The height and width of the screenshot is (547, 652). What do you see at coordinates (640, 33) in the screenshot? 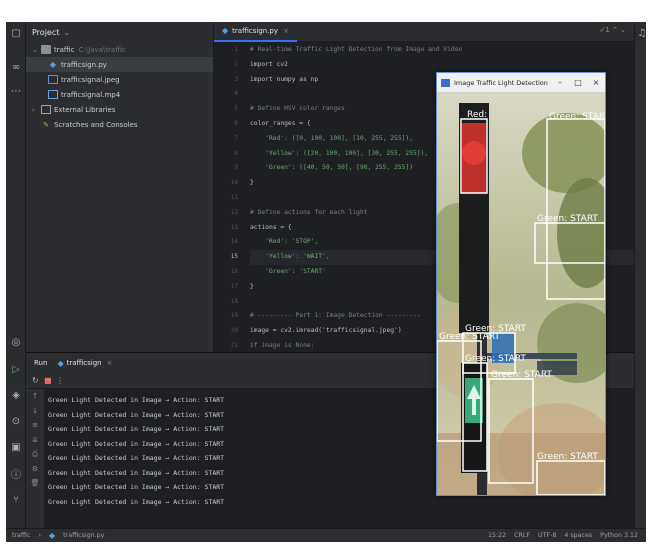
I see `notifications-icon: ♫` at bounding box center [640, 33].